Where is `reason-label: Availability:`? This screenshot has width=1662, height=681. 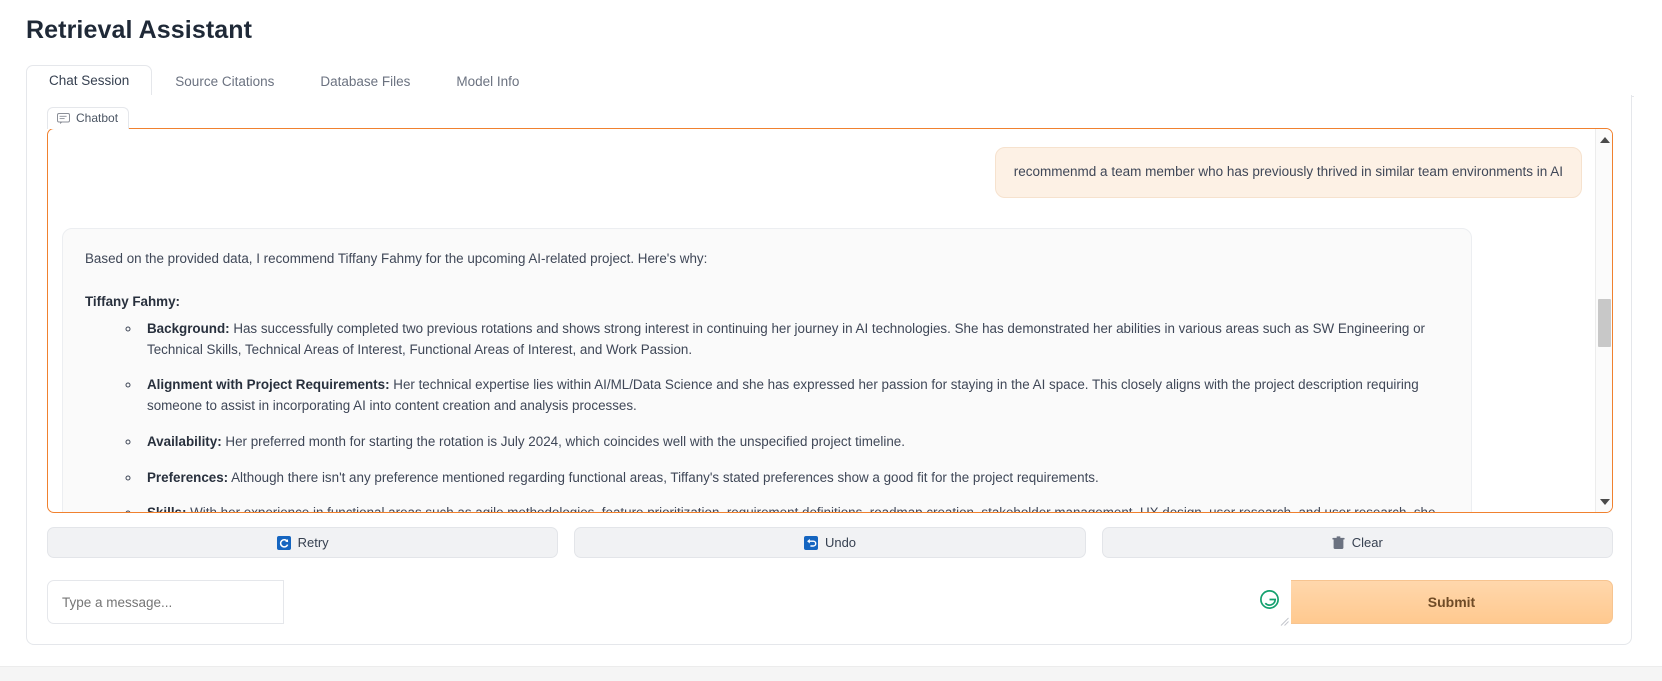 reason-label: Availability: is located at coordinates (184, 441).